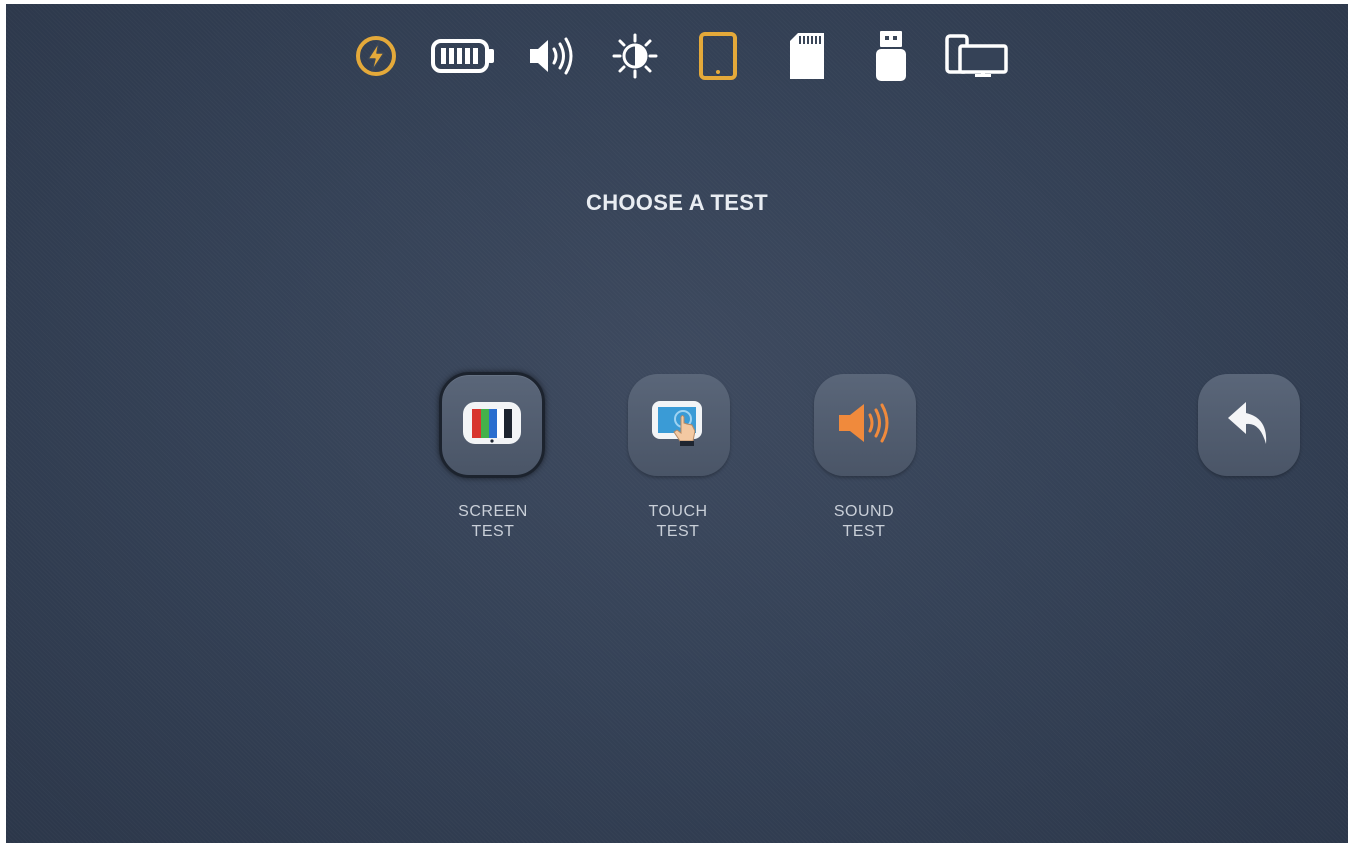 This screenshot has width=1351, height=843. Describe the element at coordinates (552, 56) in the screenshot. I see `volume-icon` at that location.